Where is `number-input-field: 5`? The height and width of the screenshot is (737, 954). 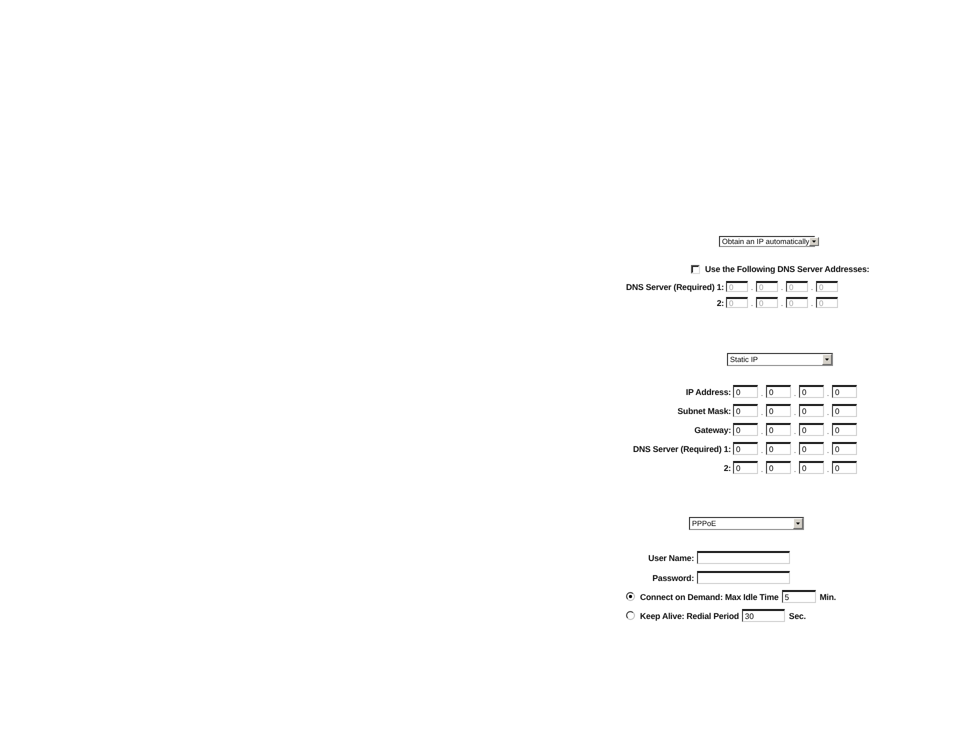
number-input-field: 5 is located at coordinates (799, 596).